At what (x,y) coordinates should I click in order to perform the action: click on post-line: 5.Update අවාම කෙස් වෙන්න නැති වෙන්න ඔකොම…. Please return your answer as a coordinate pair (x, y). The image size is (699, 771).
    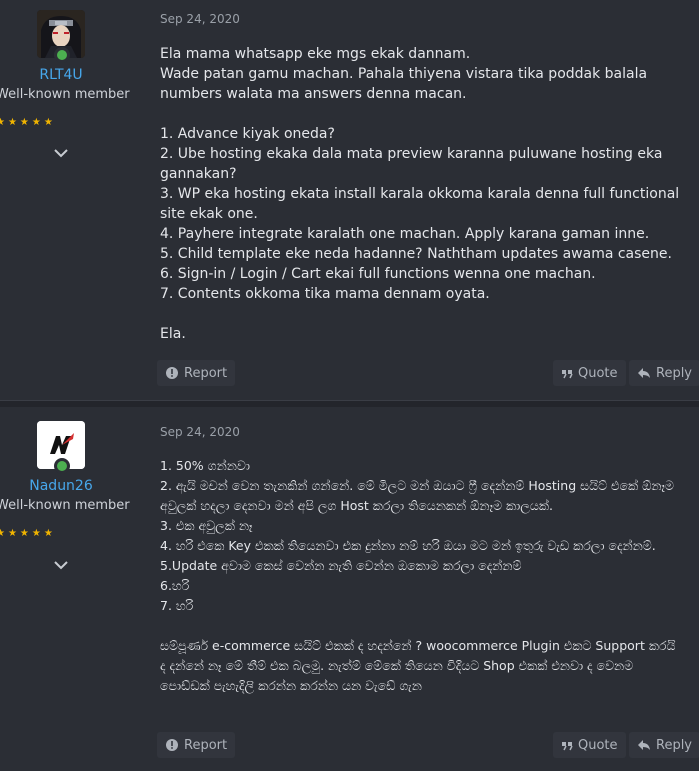
    Looking at the image, I should click on (341, 565).